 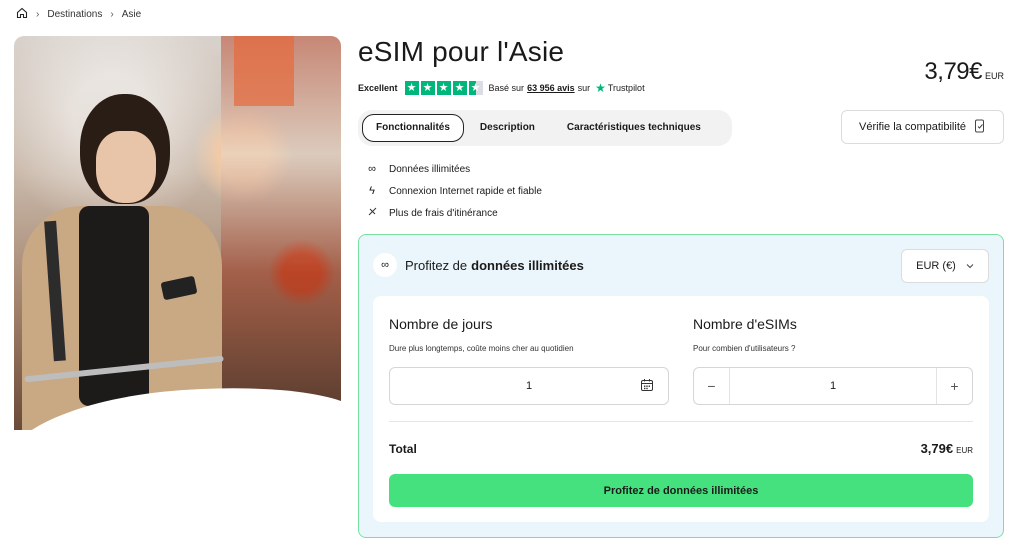 I want to click on reviews-link: 63 956 avis, so click(x=551, y=88).